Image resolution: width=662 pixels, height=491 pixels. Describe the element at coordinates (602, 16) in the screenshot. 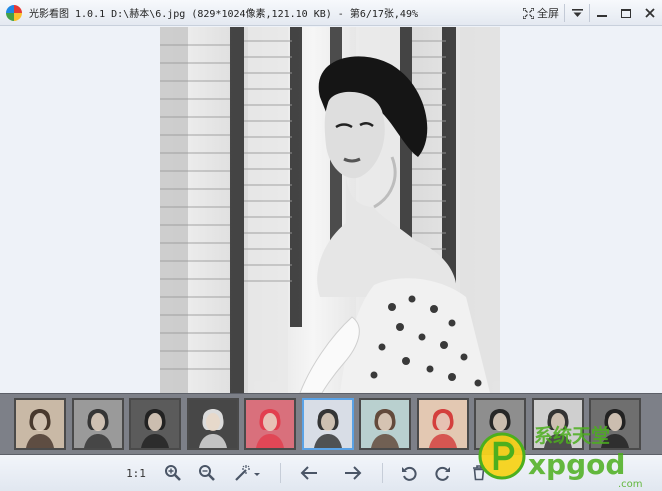

I see `minimize-icon` at that location.